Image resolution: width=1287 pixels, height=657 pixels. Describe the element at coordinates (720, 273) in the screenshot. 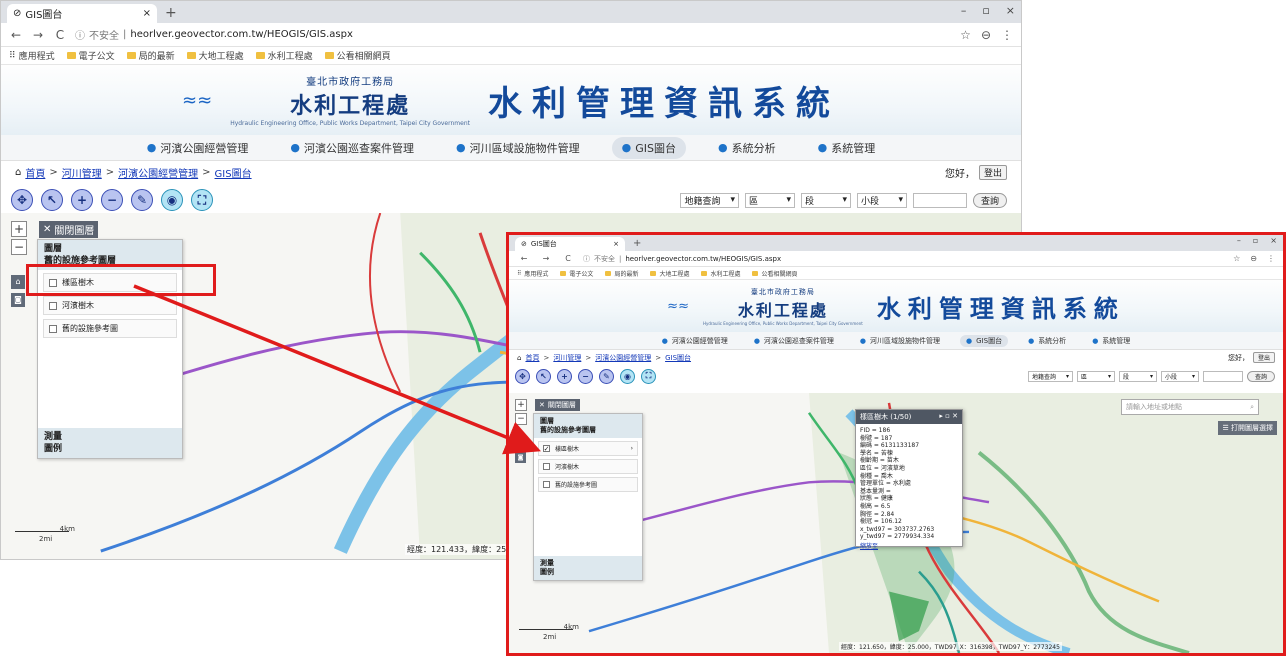

I see `bookmark-item: 水利工程處` at that location.